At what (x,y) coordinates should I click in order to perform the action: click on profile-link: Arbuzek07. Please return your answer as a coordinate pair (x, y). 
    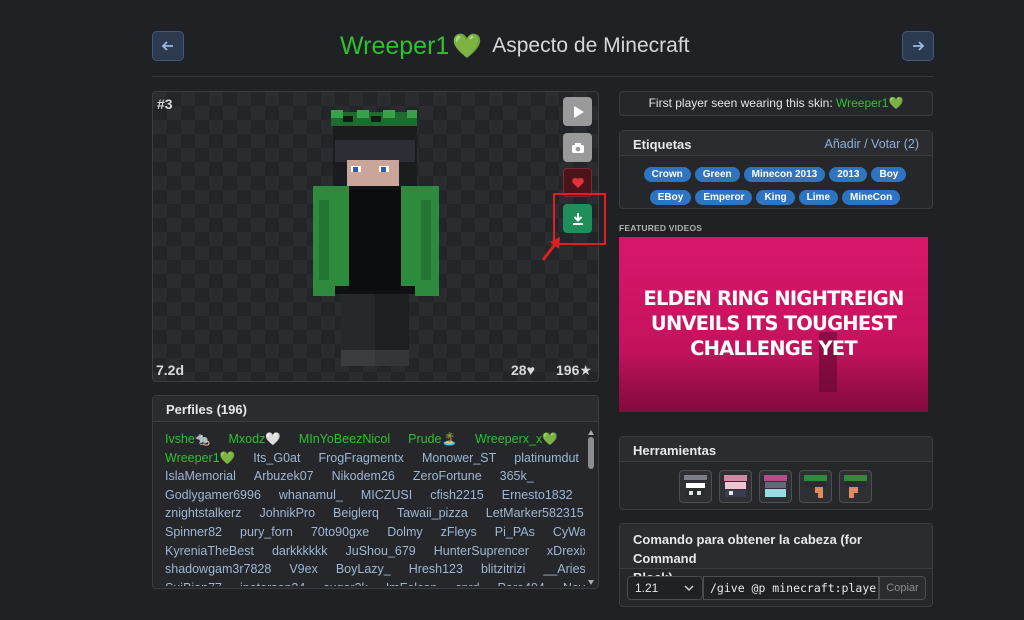
    Looking at the image, I should click on (284, 476).